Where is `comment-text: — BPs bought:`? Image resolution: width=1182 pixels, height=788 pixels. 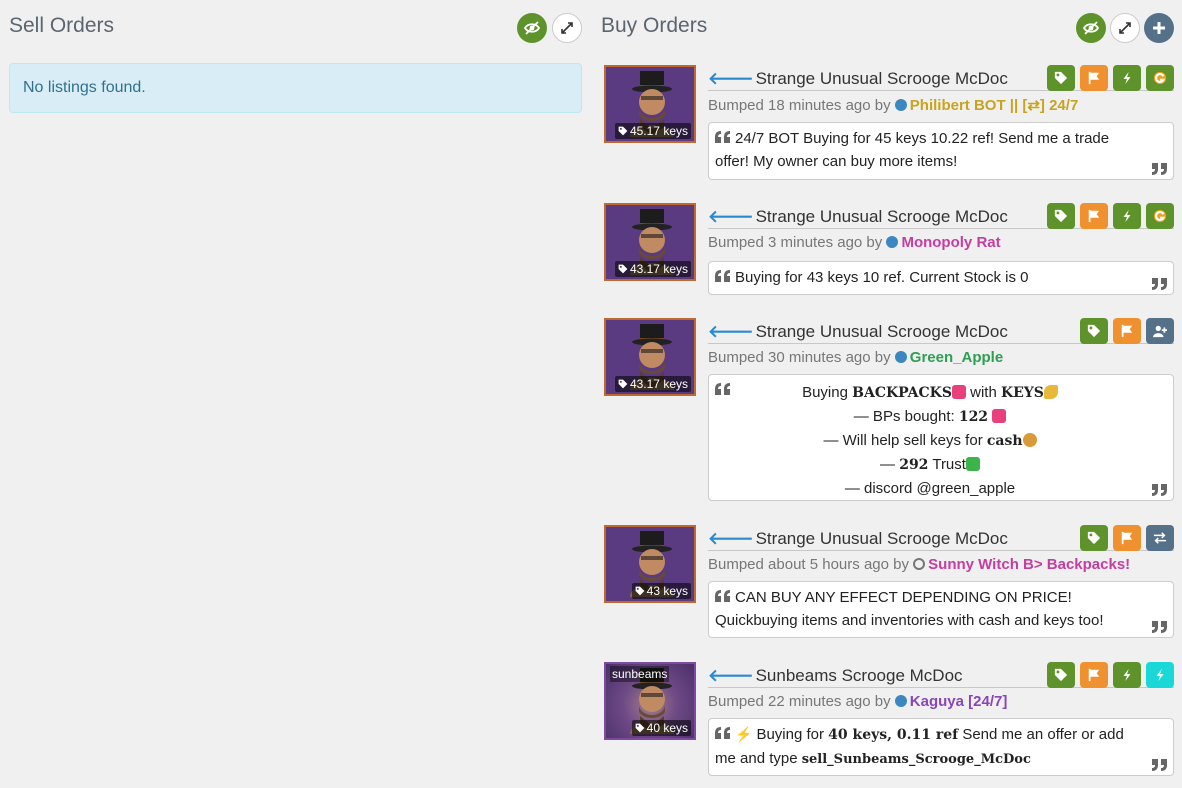
comment-text: — BPs bought: is located at coordinates (906, 416).